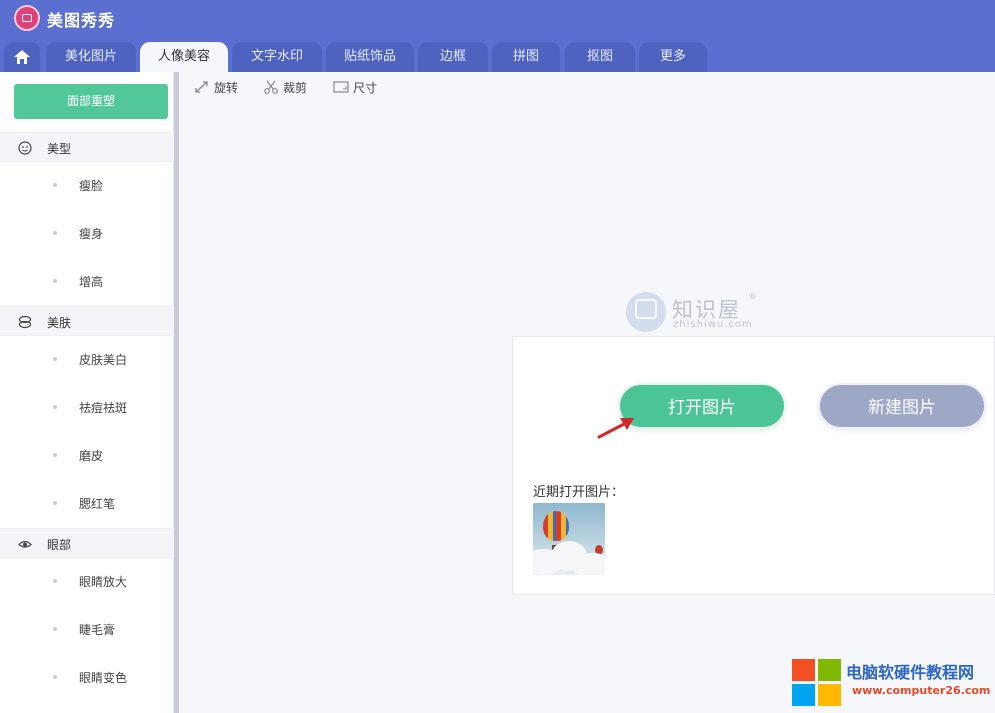 The height and width of the screenshot is (713, 995). I want to click on crop-button: 裁剪, so click(293, 87).